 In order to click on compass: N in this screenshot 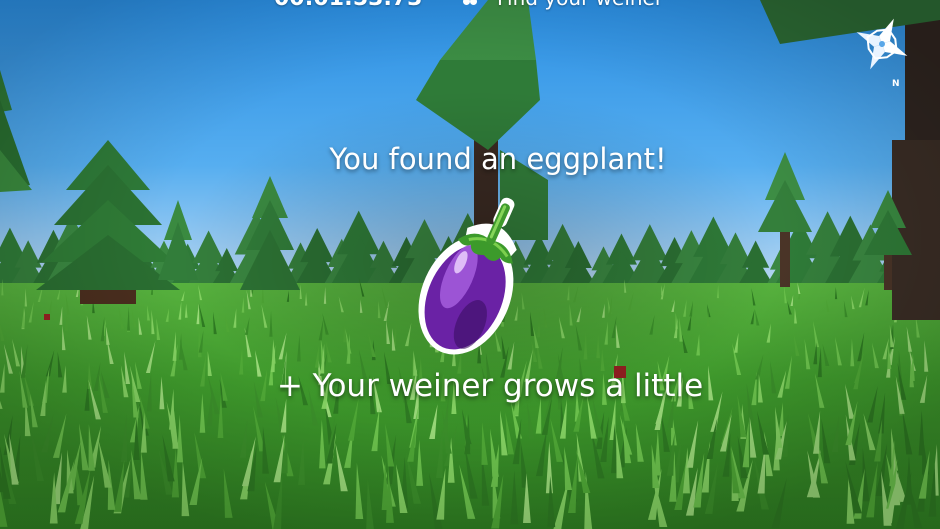, I will do `click(886, 50)`.